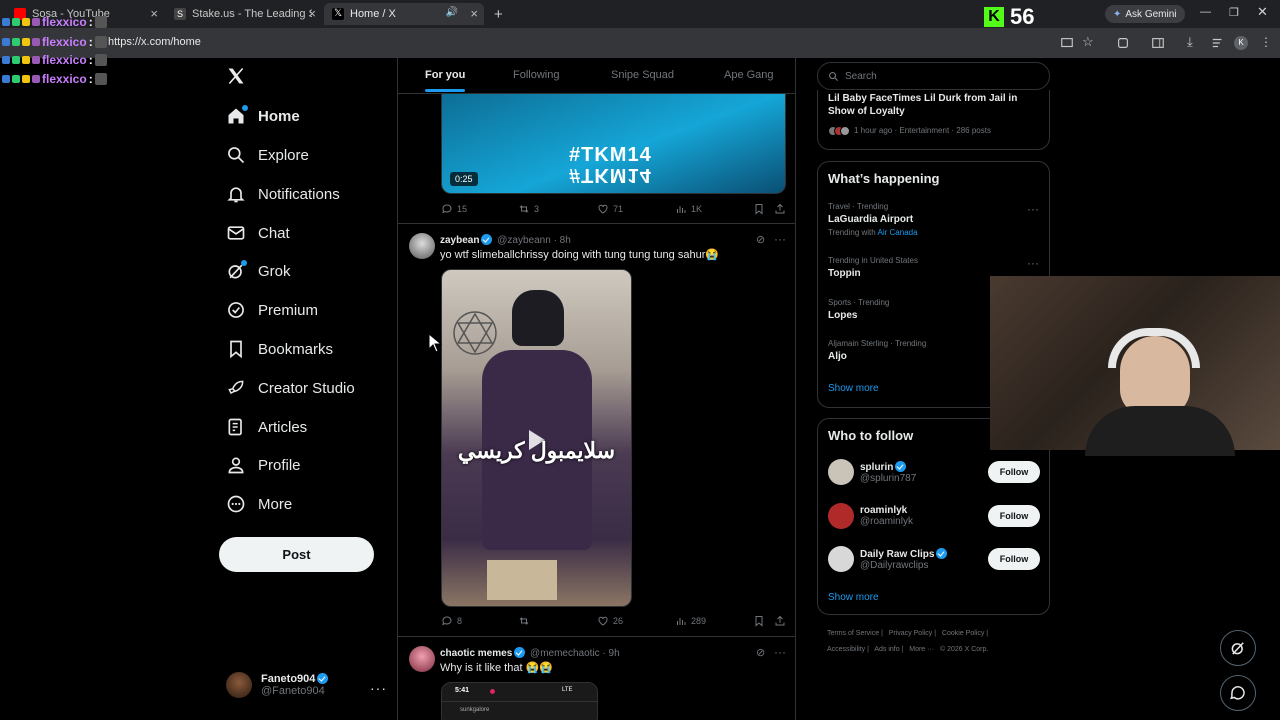 This screenshot has height=720, width=1280. I want to click on tab-for-you: For you, so click(445, 80).